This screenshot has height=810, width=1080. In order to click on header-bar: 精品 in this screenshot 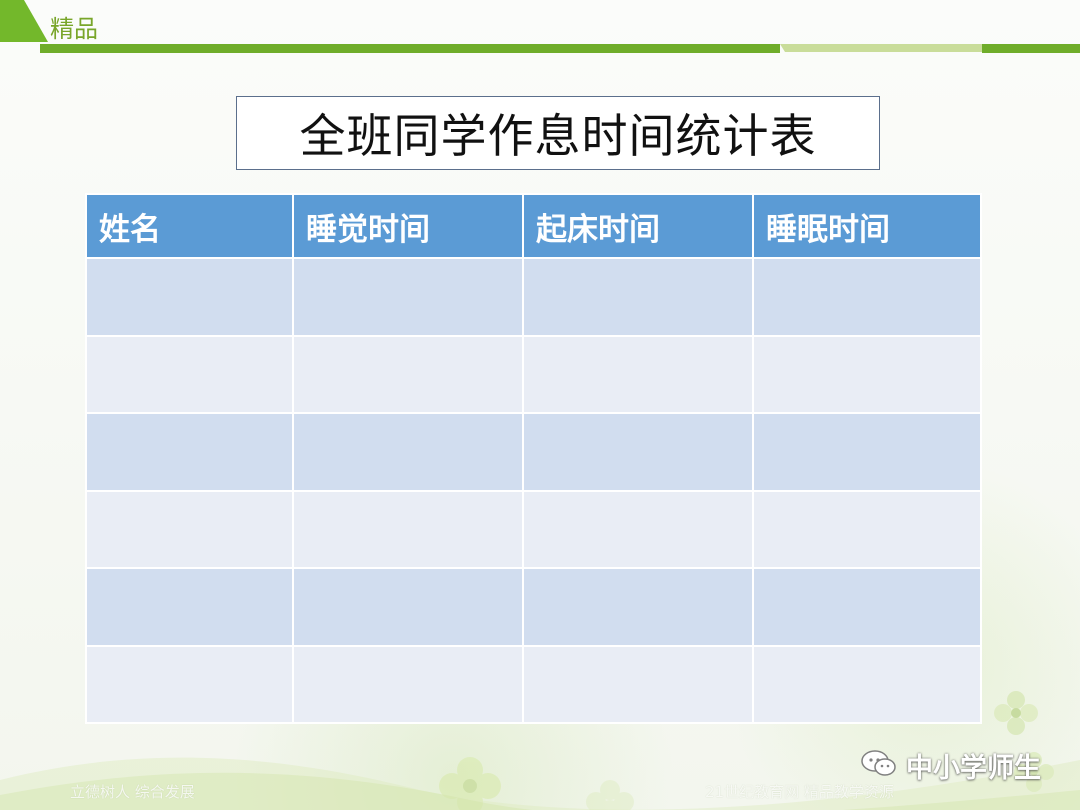, I will do `click(540, 30)`.